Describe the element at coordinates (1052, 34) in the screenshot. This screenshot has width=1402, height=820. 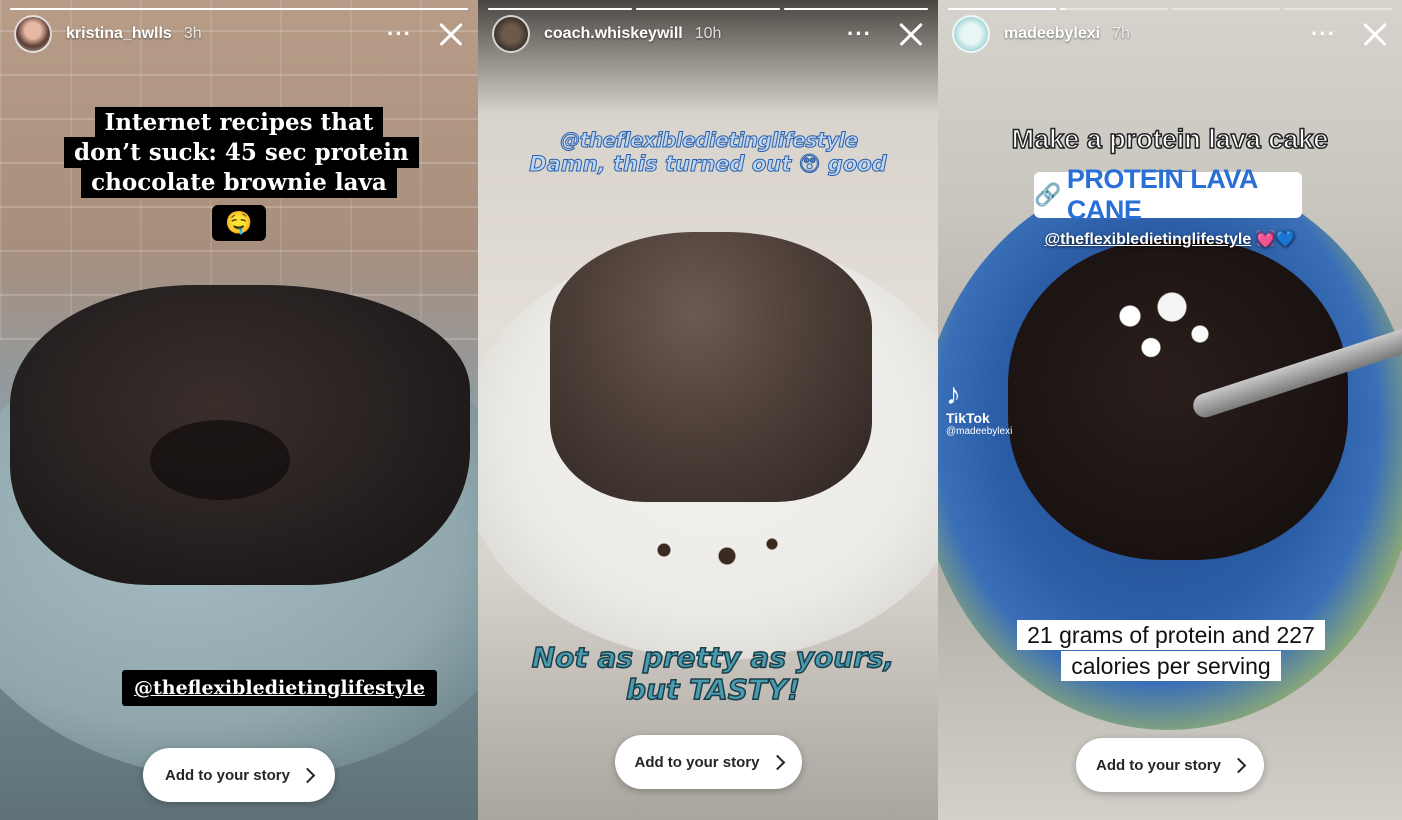
I see `username: madeebylexi` at that location.